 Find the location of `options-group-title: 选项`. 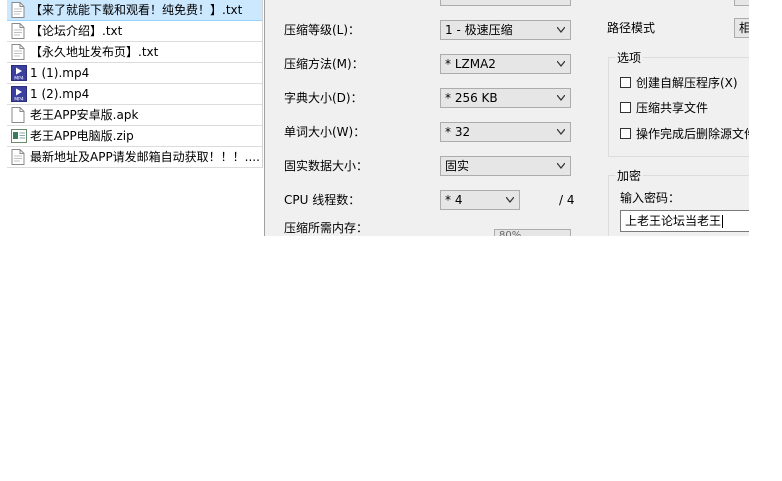

options-group-title: 选项 is located at coordinates (629, 58).